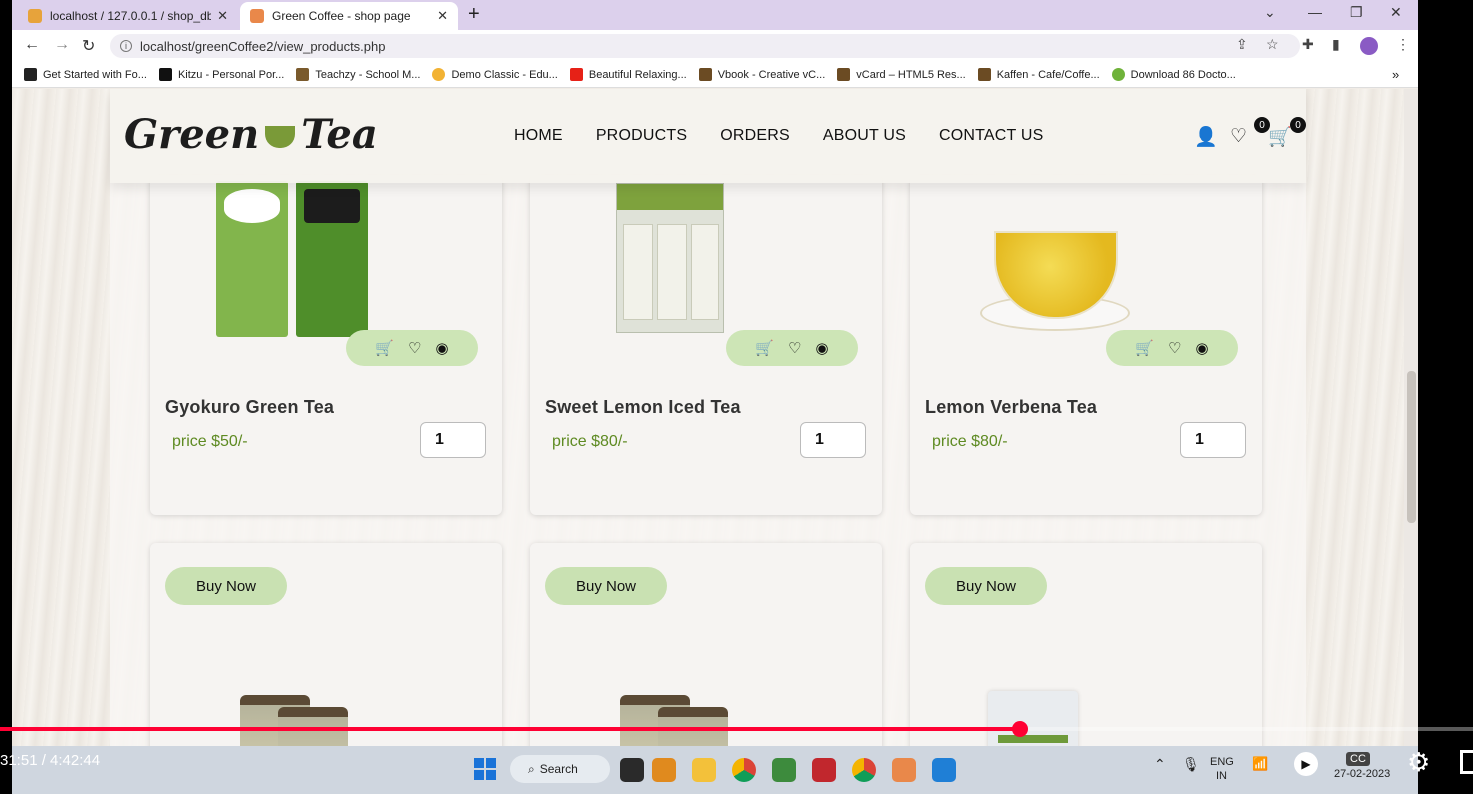 The width and height of the screenshot is (1473, 794). I want to click on windows-start-icon, so click(485, 769).